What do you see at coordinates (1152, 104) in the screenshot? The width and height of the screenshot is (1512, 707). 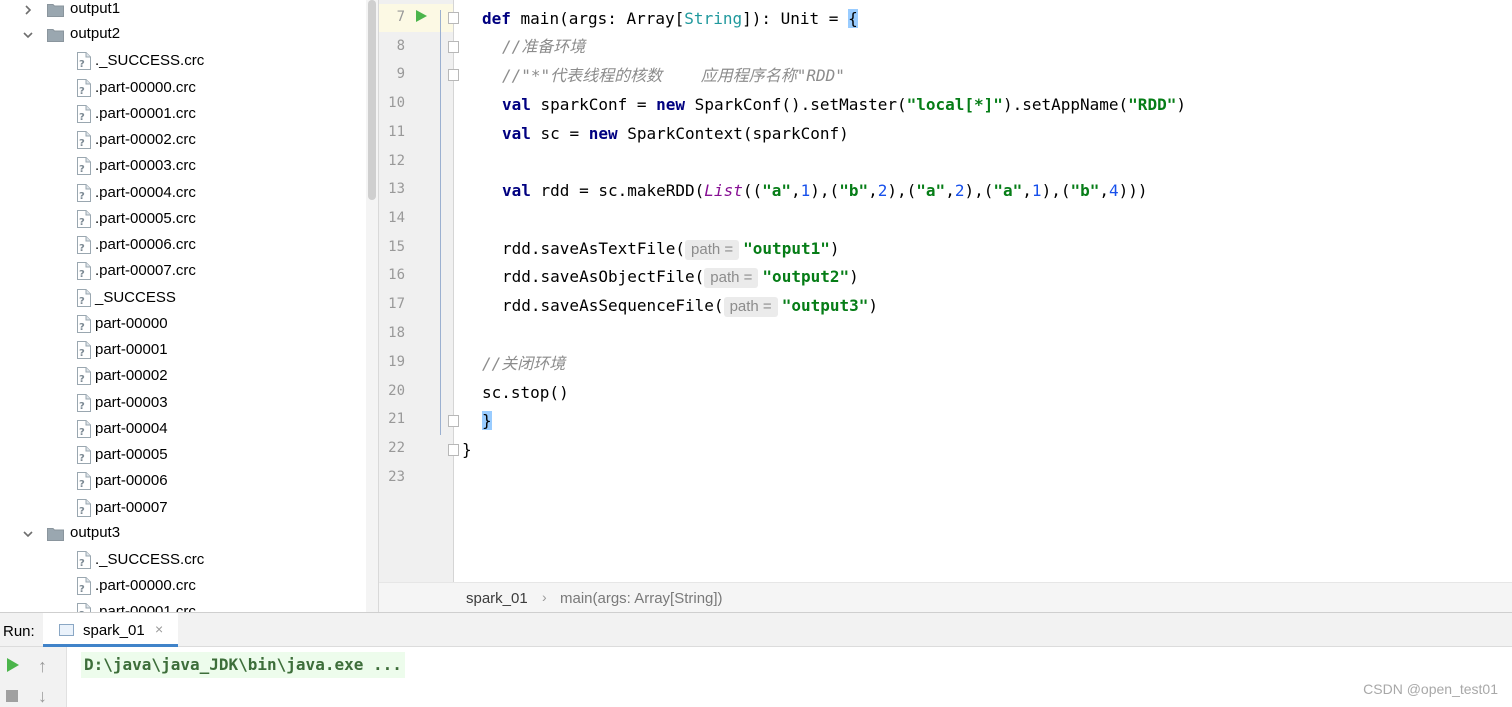 I see `string-literal: "RDD"` at bounding box center [1152, 104].